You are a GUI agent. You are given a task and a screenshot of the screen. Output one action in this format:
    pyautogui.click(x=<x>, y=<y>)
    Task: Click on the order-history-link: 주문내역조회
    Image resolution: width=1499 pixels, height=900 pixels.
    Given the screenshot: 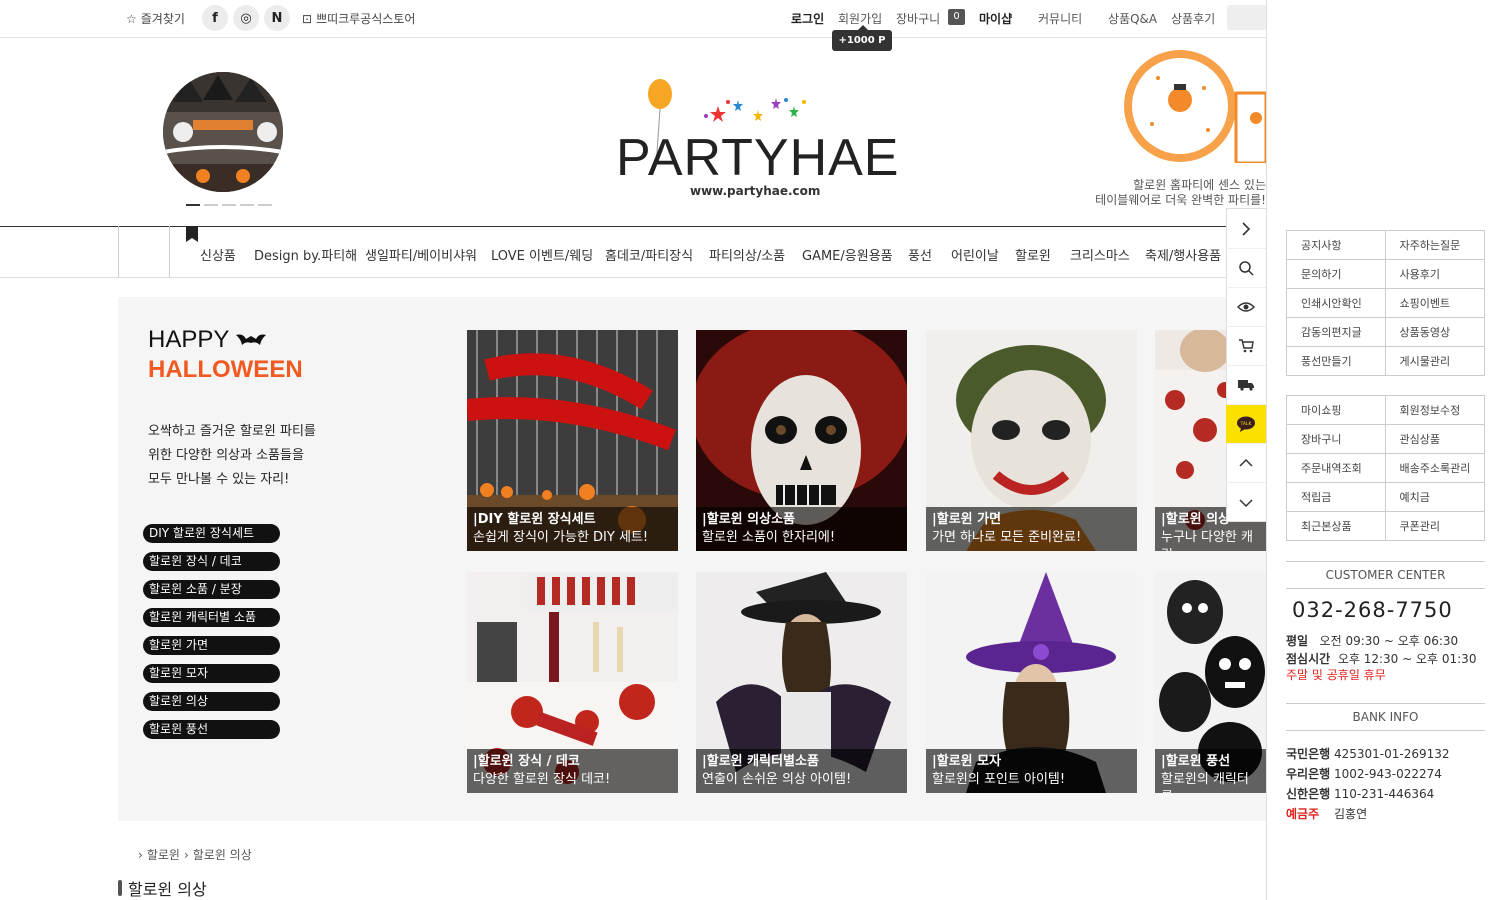 What is the action you would take?
    pyautogui.click(x=1336, y=468)
    